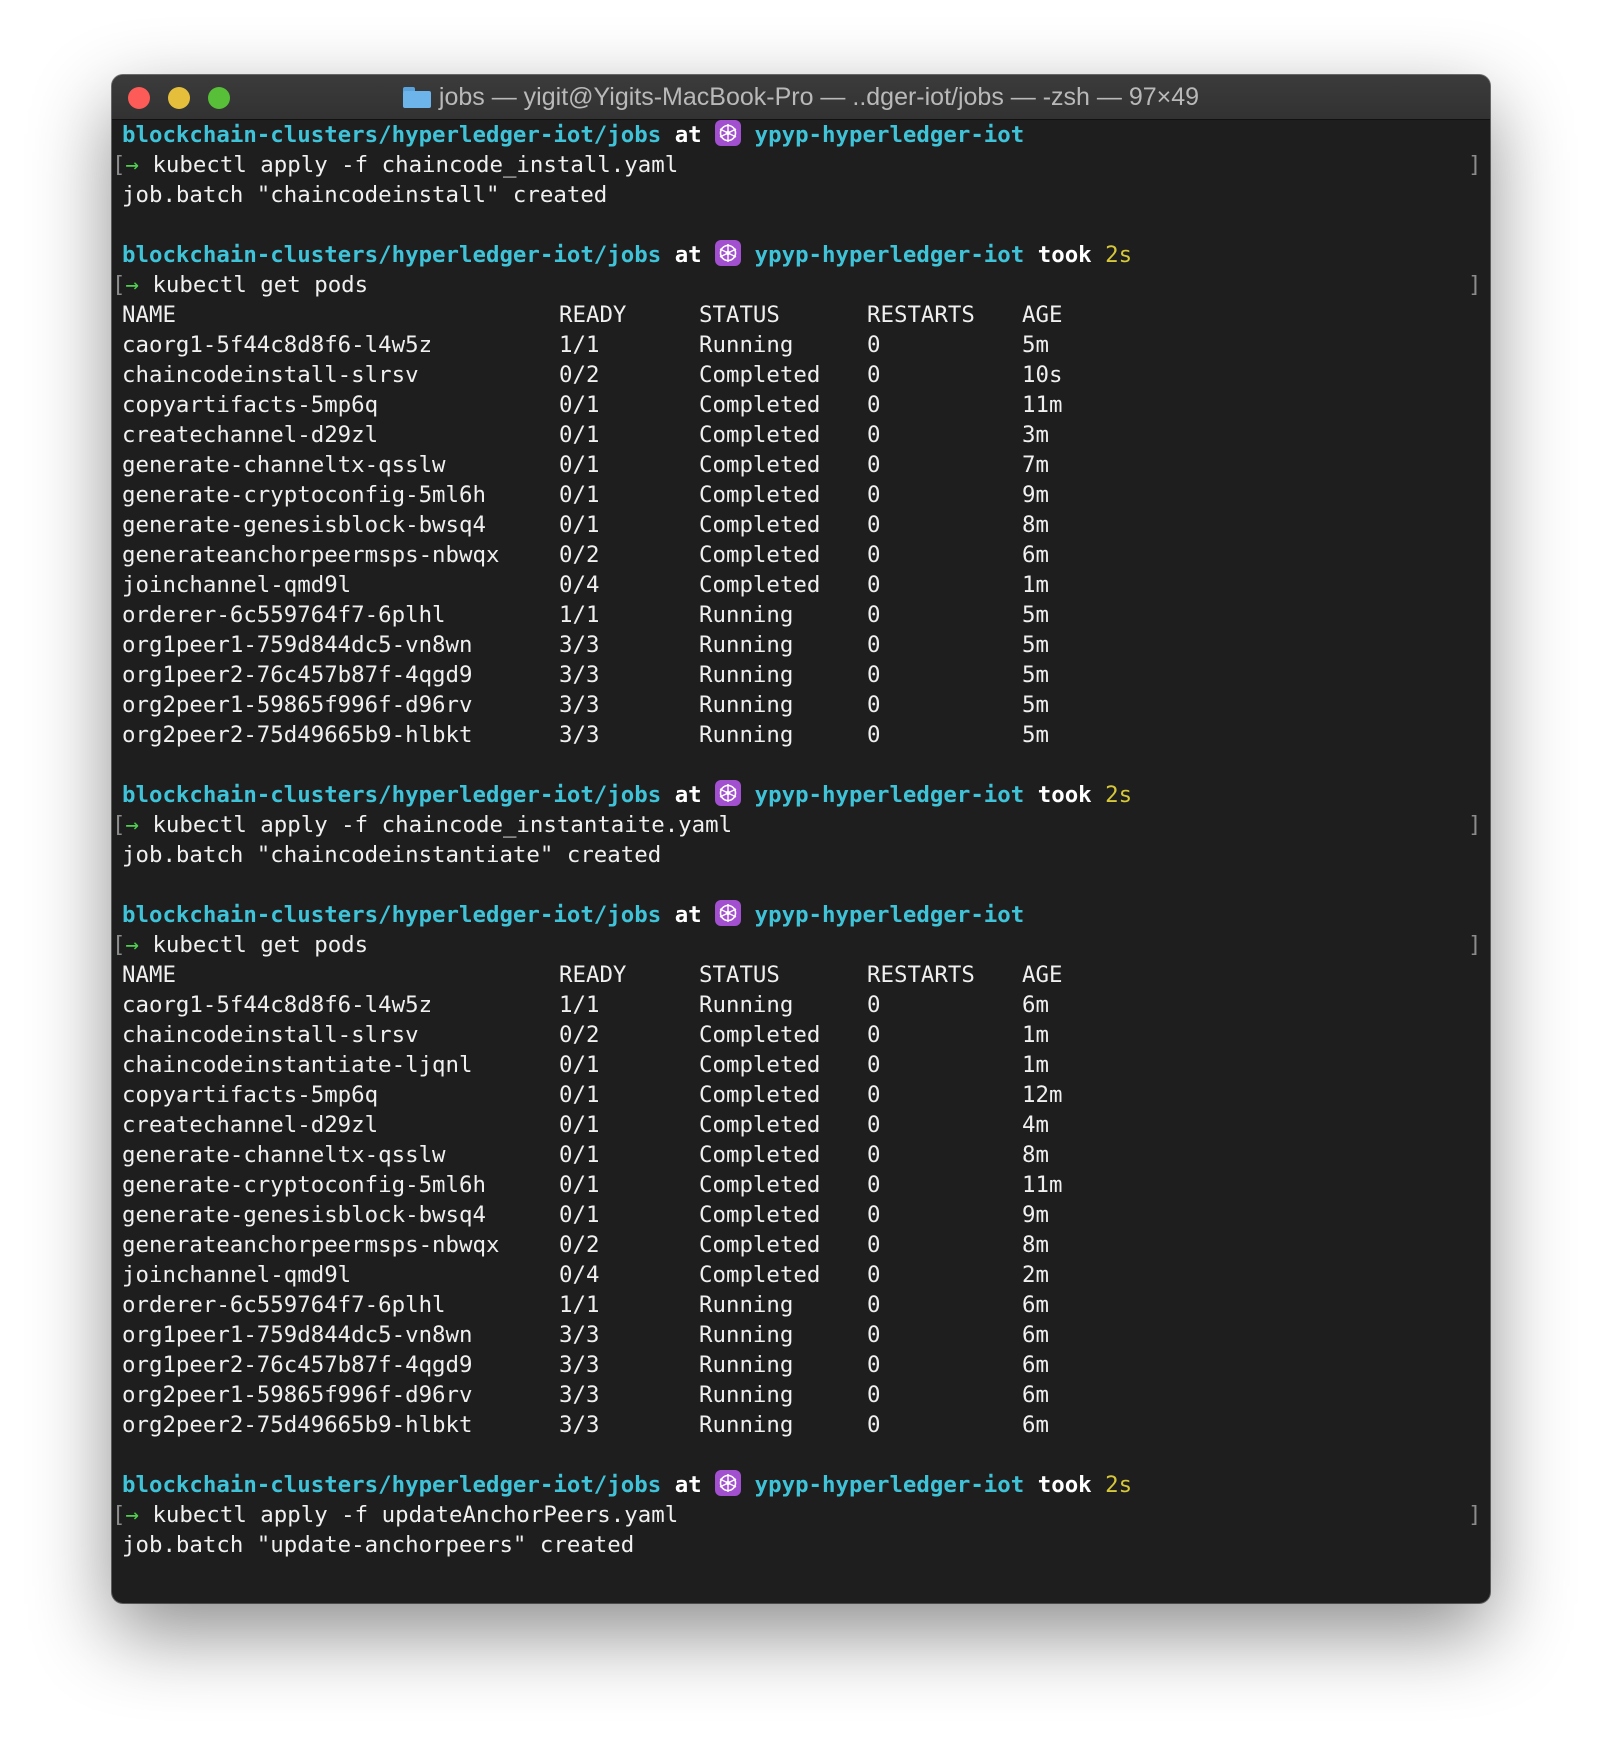 The width and height of the screenshot is (1602, 1750). What do you see at coordinates (1042, 975) in the screenshot?
I see `column-header: AGE` at bounding box center [1042, 975].